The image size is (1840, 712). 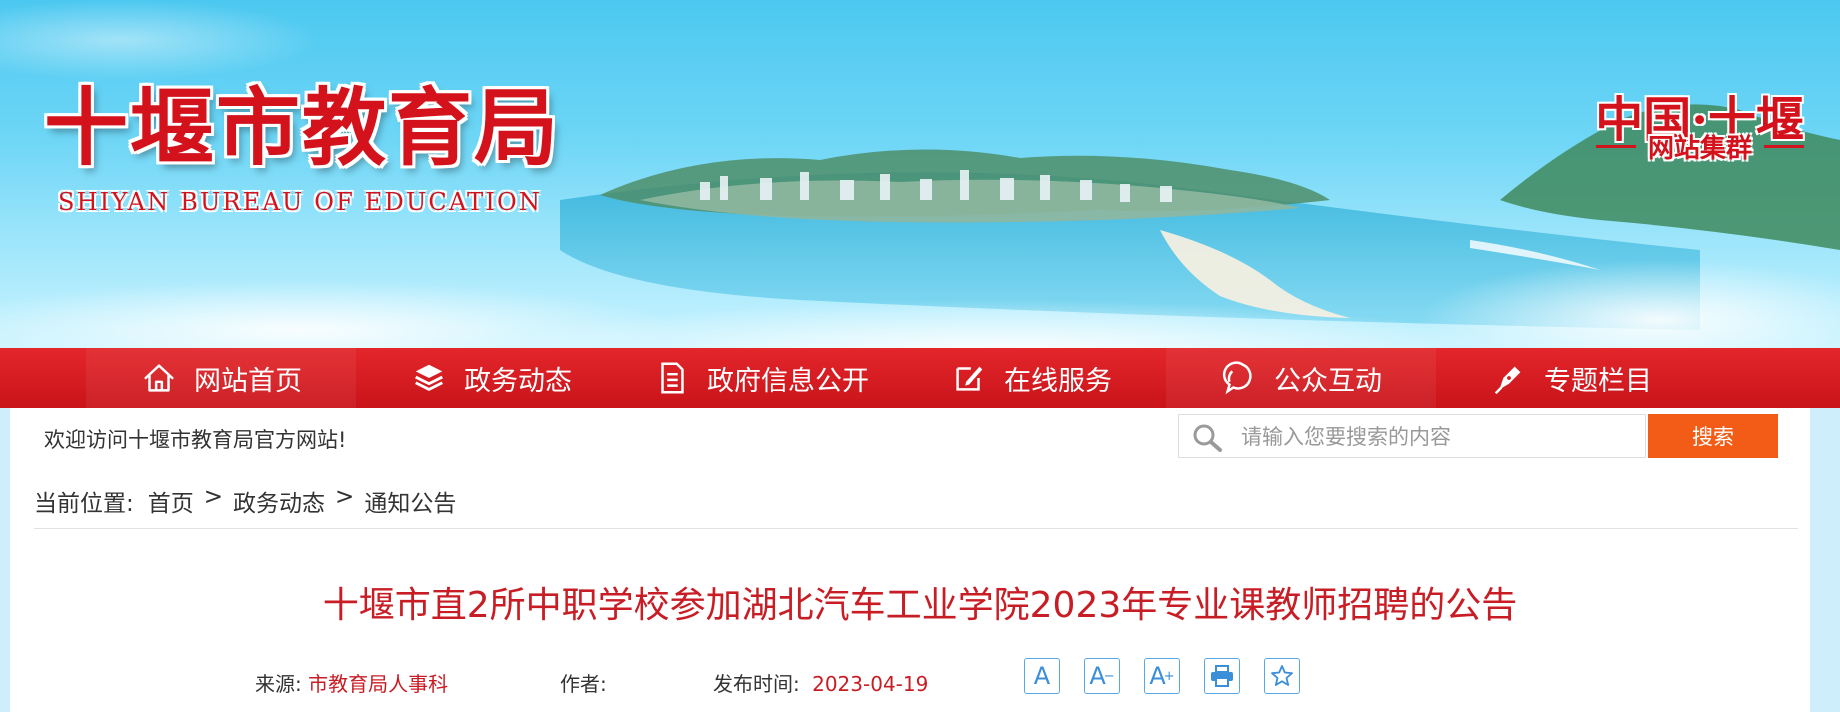 What do you see at coordinates (920, 605) in the screenshot?
I see `article-title: 十堰市直2所中职学校参加湖北汽车工业学院2023年专业课教师招聘的公告` at bounding box center [920, 605].